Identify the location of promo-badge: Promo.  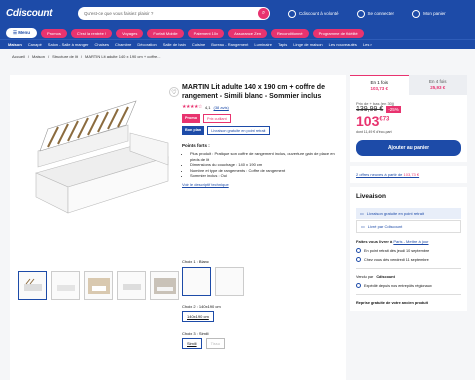
(191, 118).